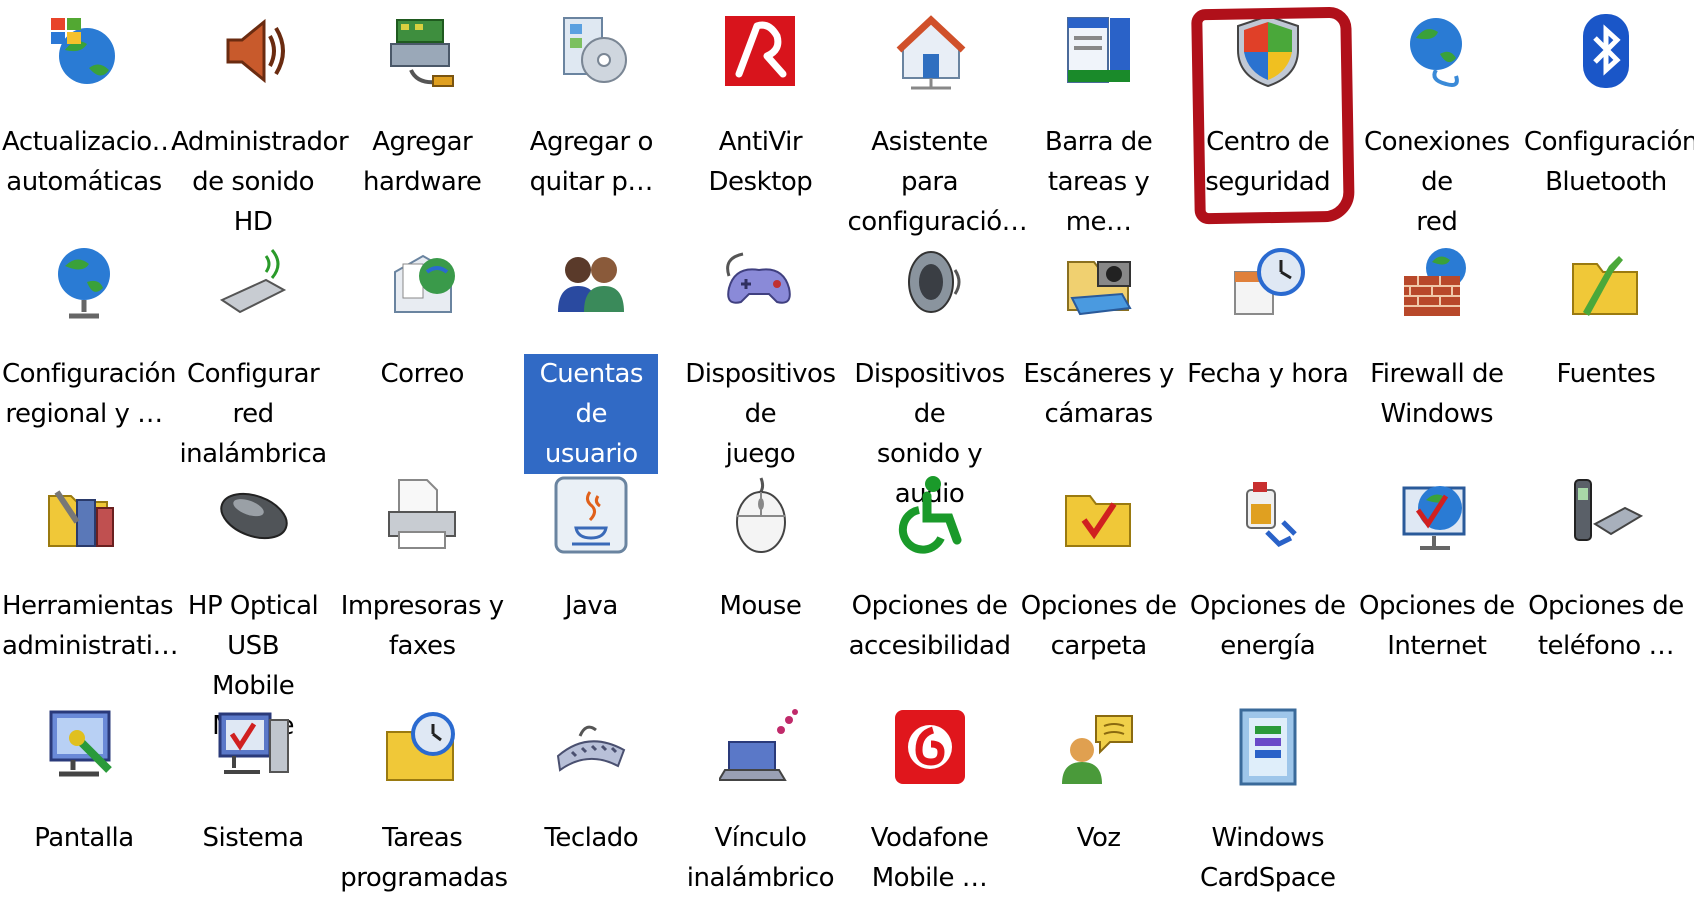 The width and height of the screenshot is (1694, 923). I want to click on user-accounts-icon, so click(591, 283).